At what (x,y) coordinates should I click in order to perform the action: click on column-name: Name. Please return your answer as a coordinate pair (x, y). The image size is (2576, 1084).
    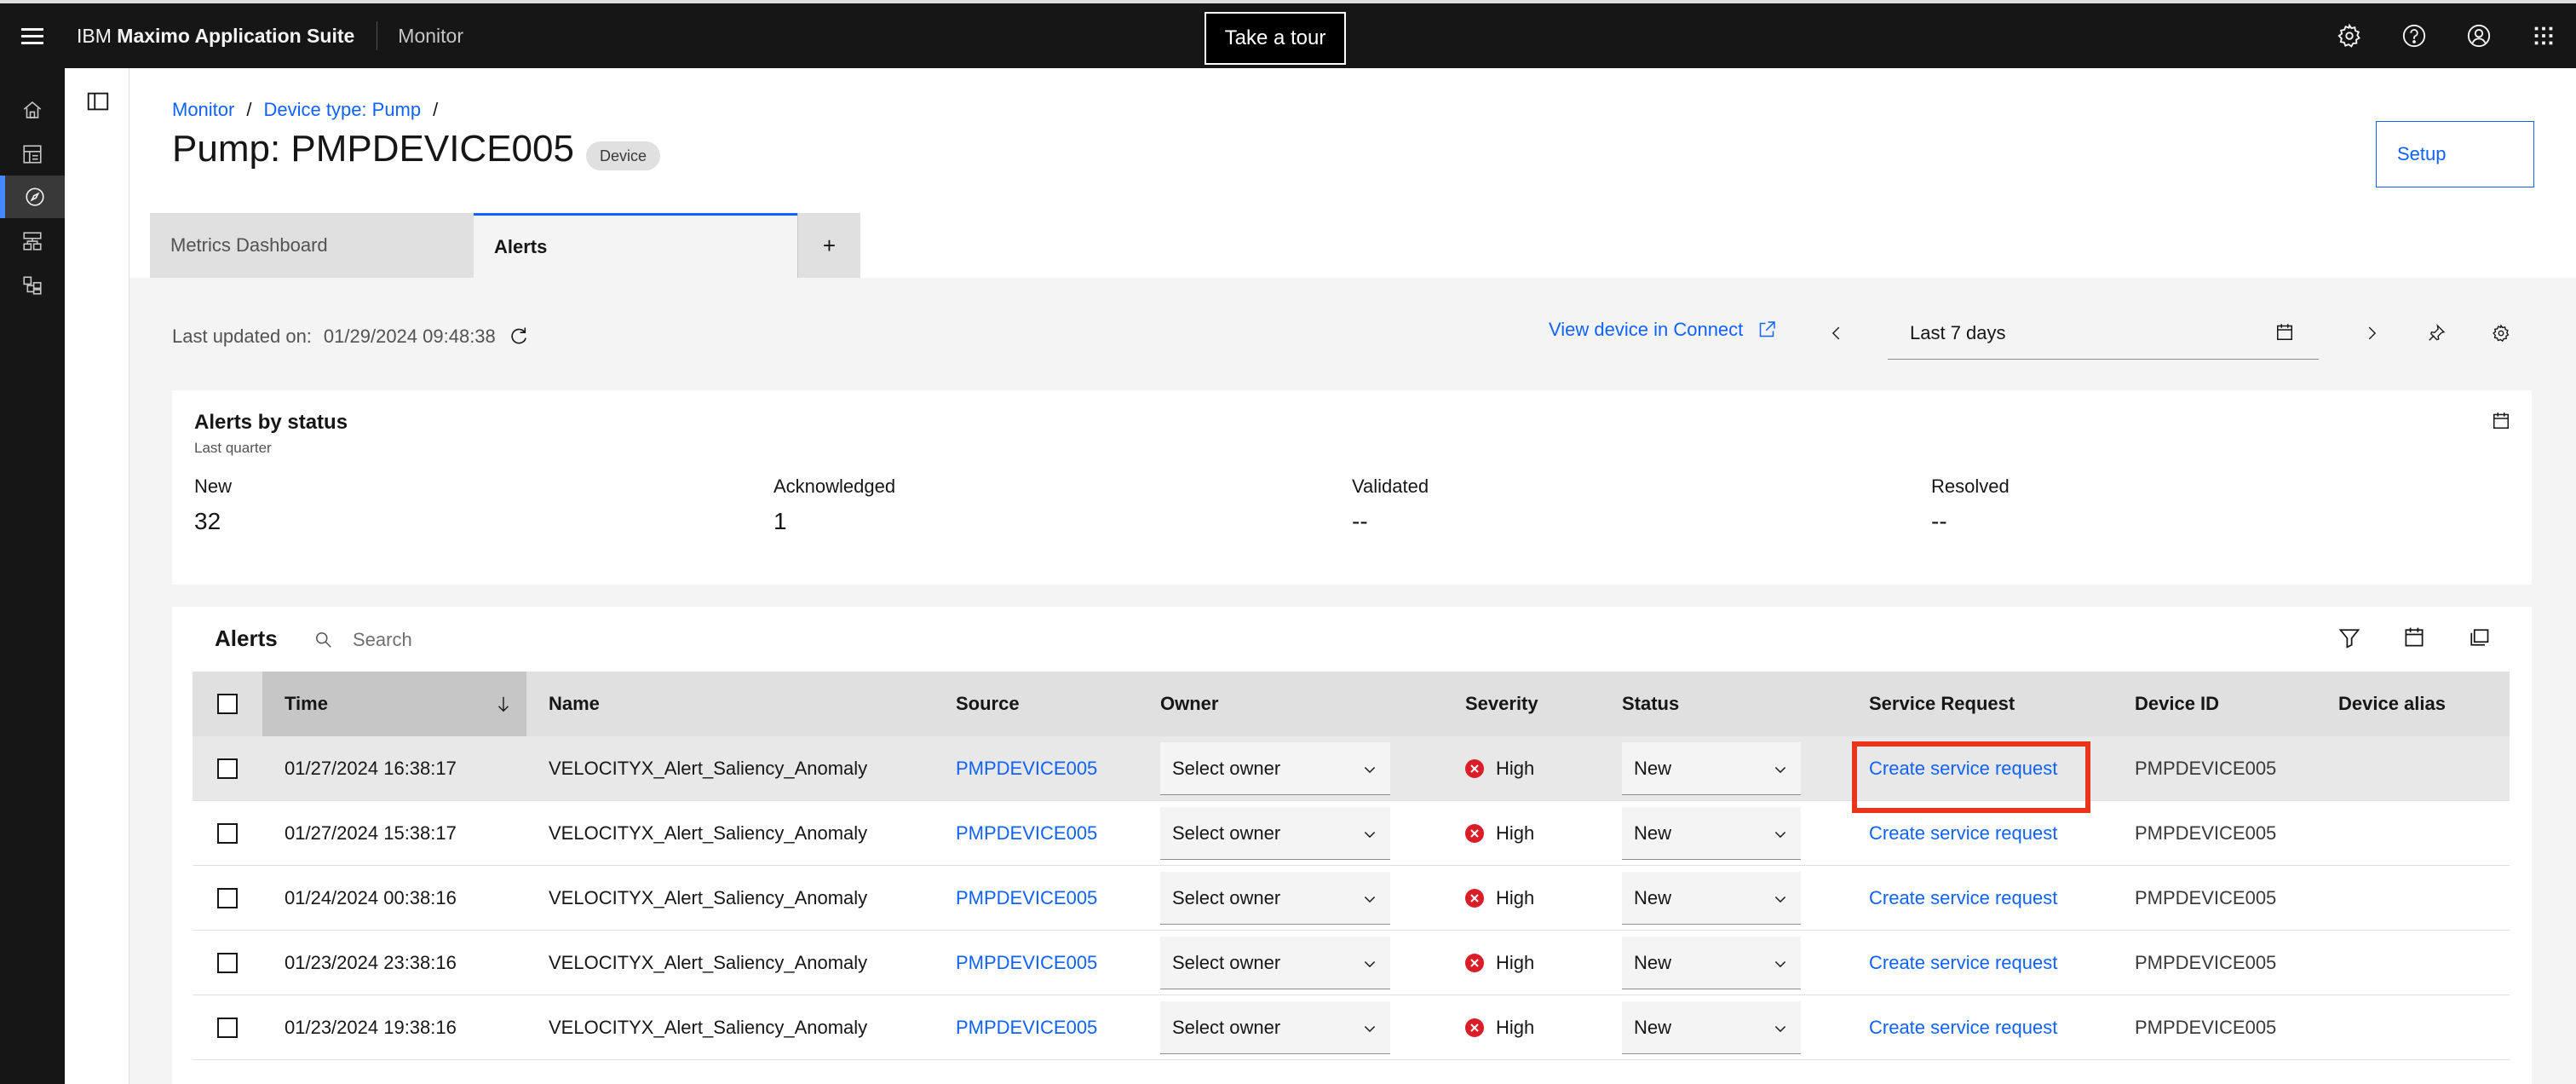
    Looking at the image, I should click on (574, 704).